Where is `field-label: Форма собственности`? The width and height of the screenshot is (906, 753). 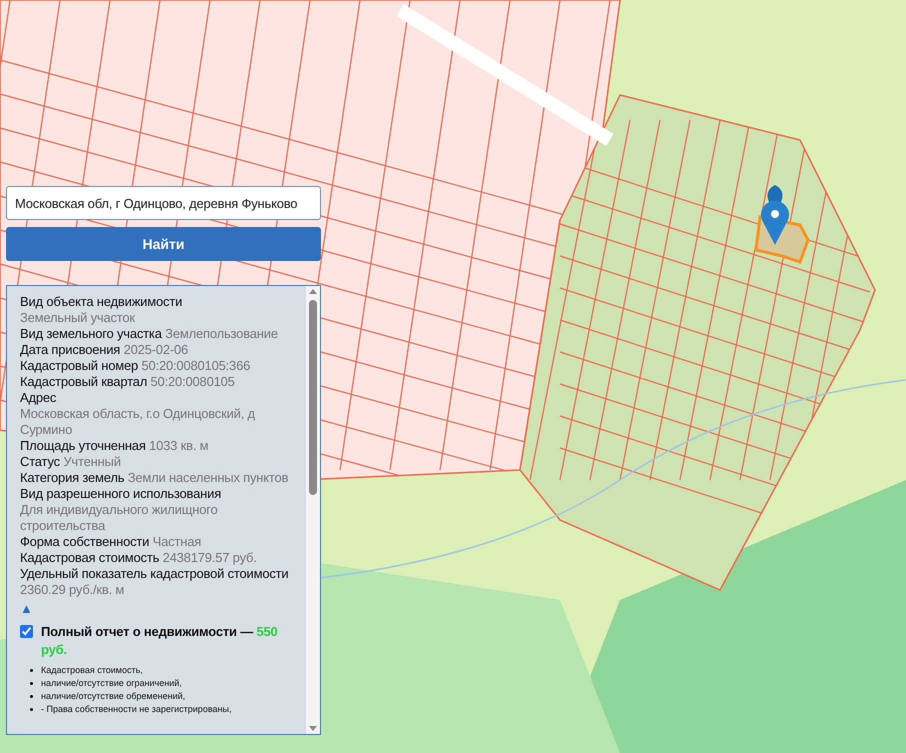 field-label: Форма собственности is located at coordinates (85, 541).